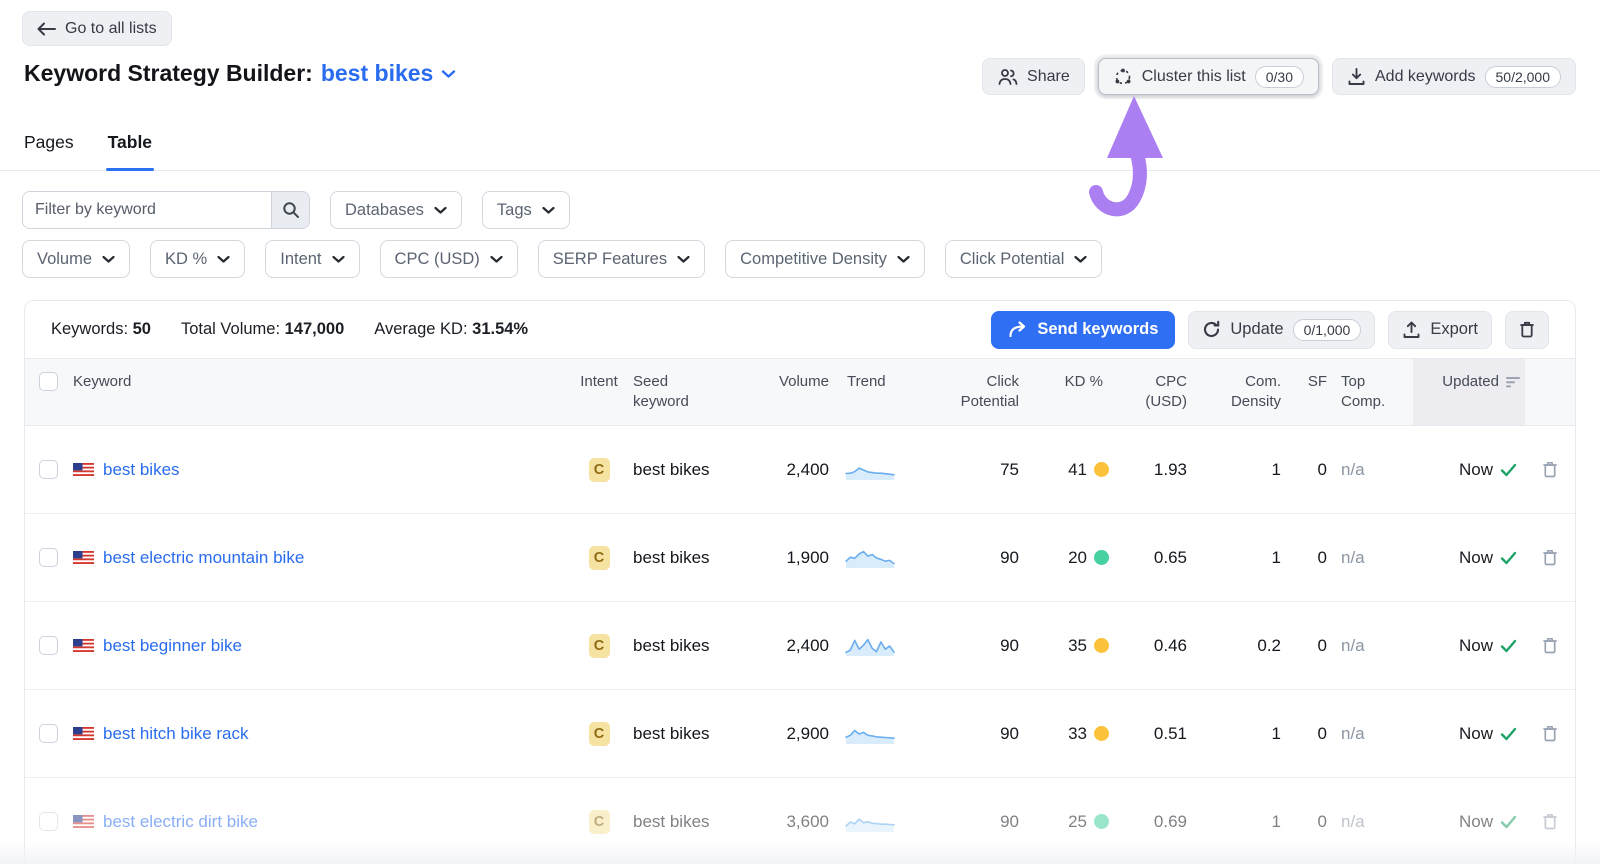 The width and height of the screenshot is (1600, 864). Describe the element at coordinates (1327, 329) in the screenshot. I see `update-count-badge: 0/1,000` at that location.